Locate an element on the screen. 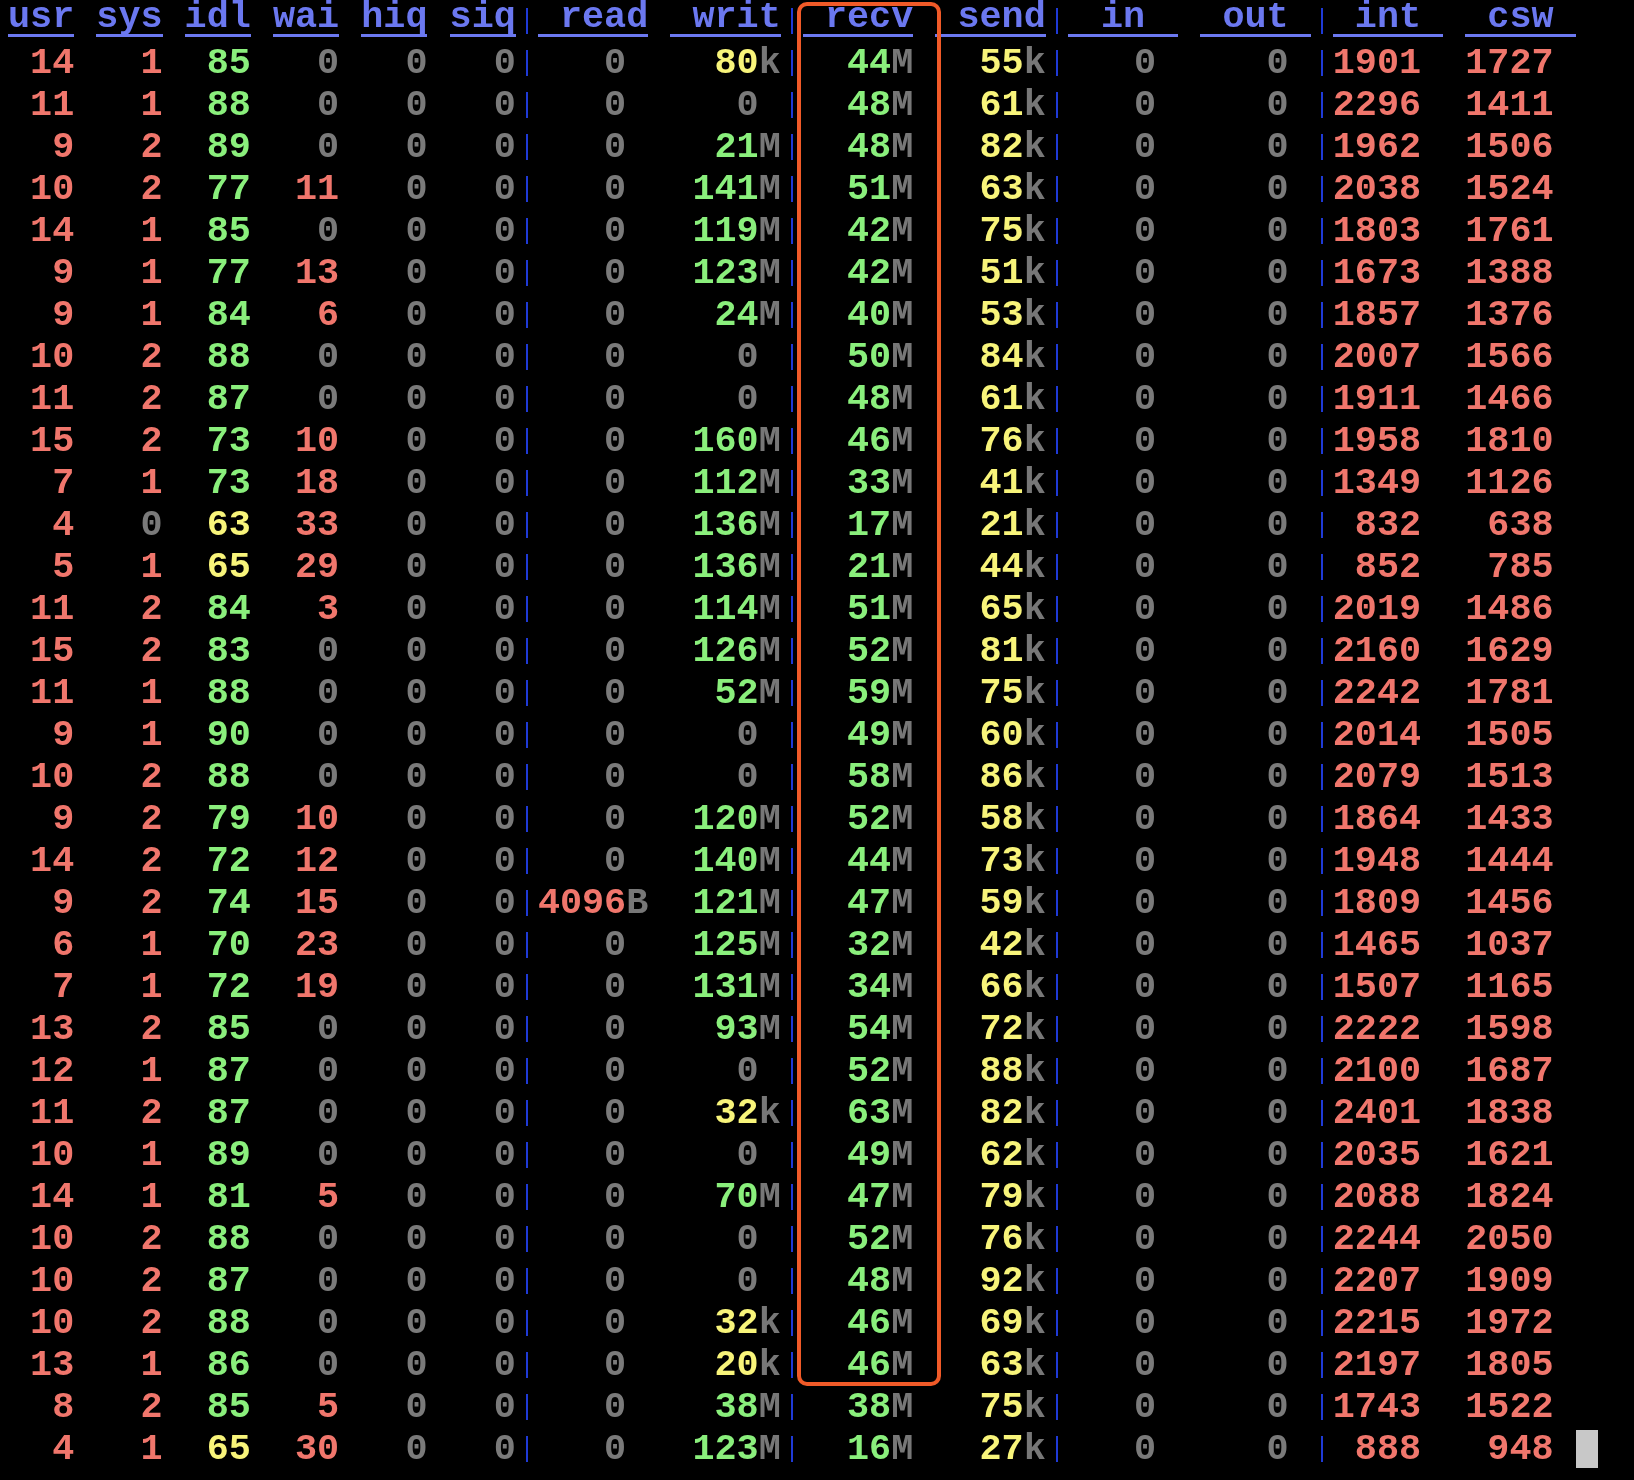 The height and width of the screenshot is (1480, 1634). table-cell: 1864 is located at coordinates (1377, 819).